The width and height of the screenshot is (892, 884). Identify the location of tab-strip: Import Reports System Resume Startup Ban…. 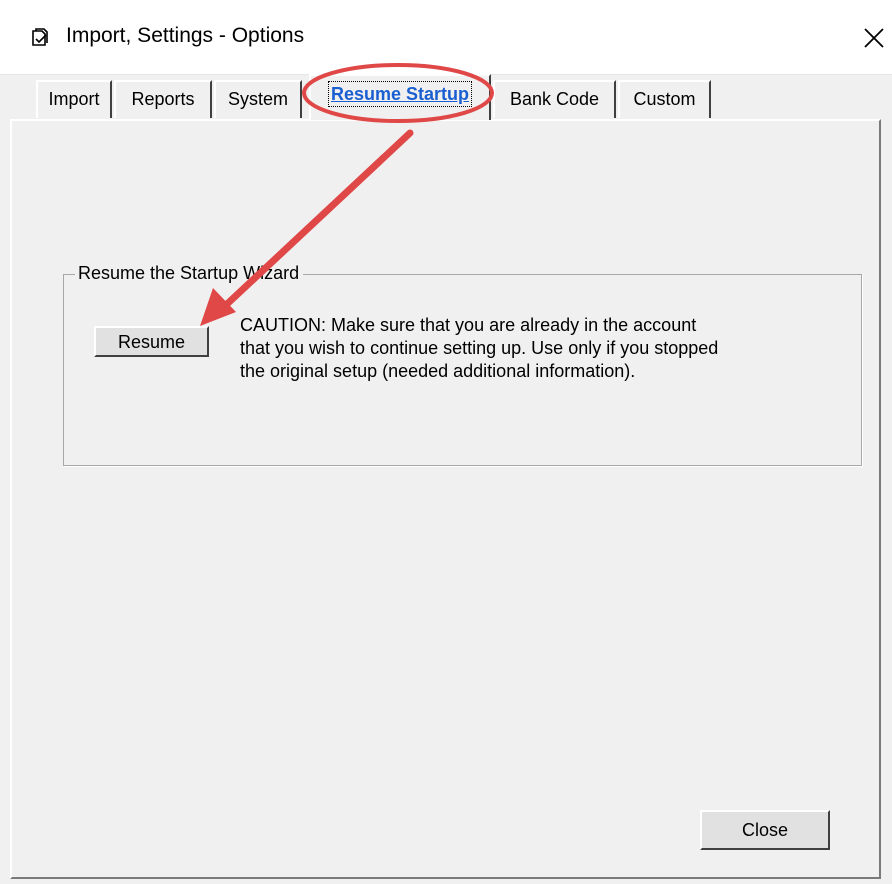
(446, 97).